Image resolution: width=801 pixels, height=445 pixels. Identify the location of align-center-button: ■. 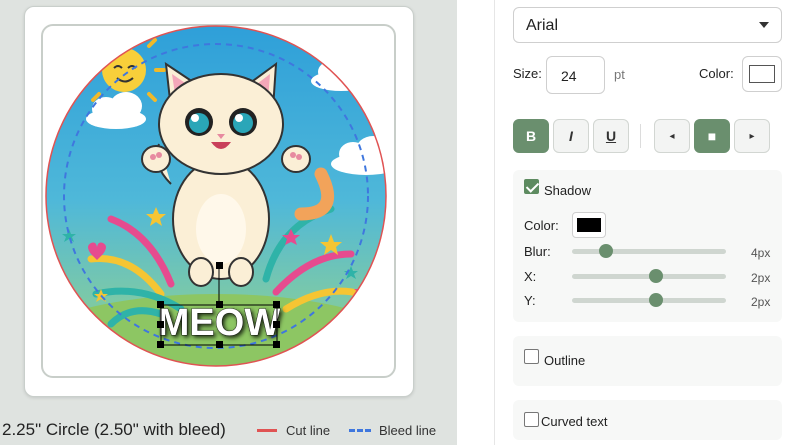
(712, 136).